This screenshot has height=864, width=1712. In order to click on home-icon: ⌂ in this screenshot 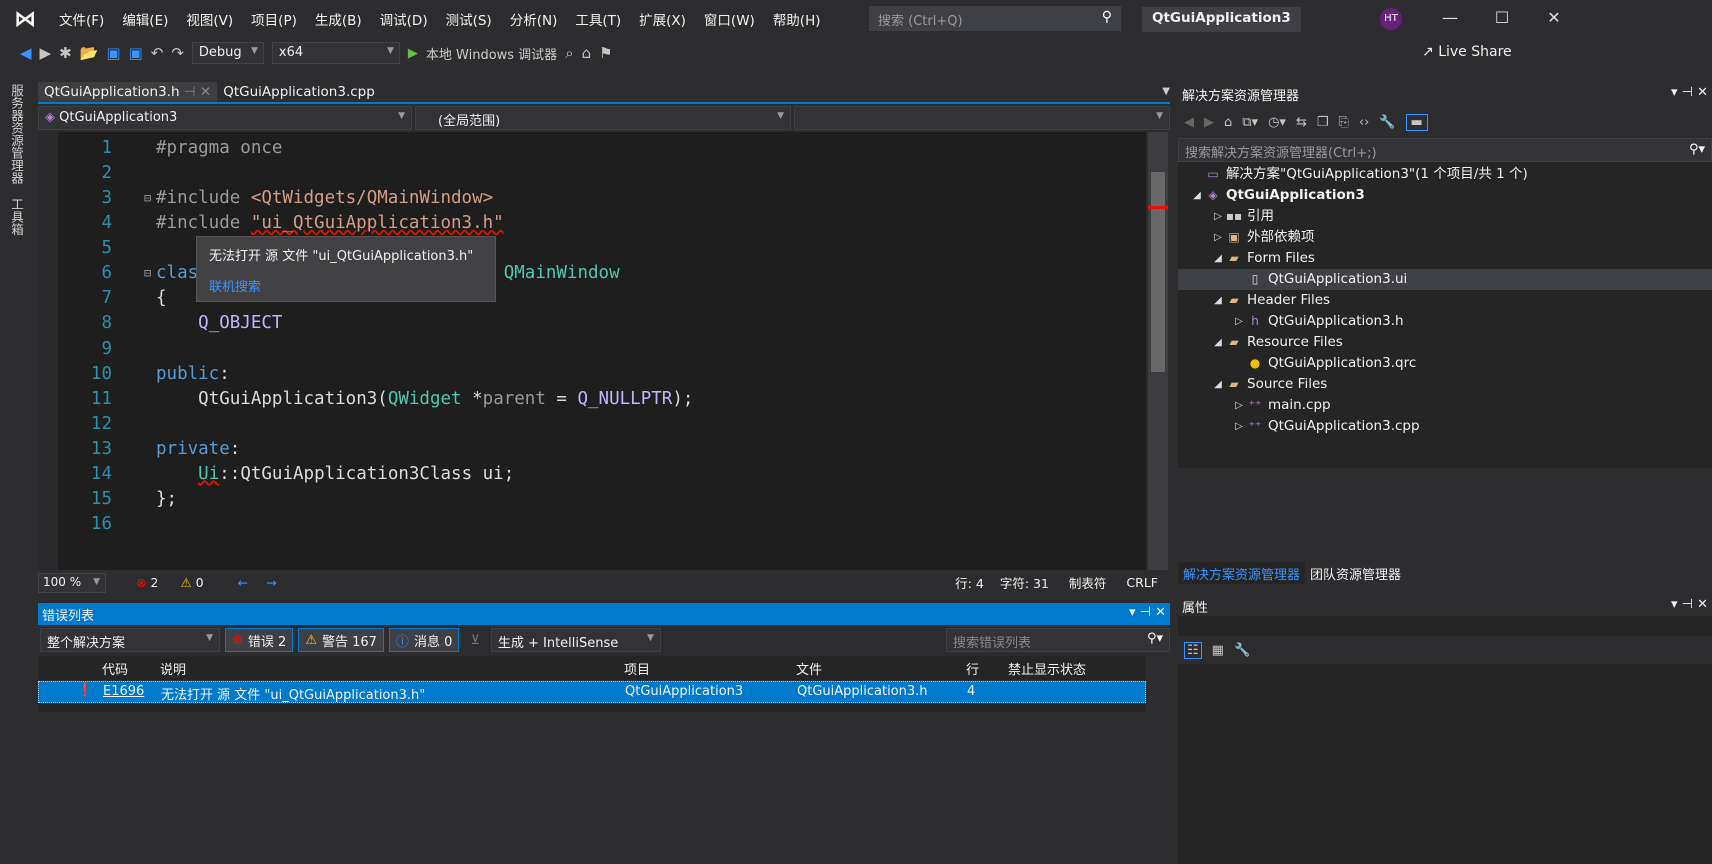, I will do `click(1228, 122)`.